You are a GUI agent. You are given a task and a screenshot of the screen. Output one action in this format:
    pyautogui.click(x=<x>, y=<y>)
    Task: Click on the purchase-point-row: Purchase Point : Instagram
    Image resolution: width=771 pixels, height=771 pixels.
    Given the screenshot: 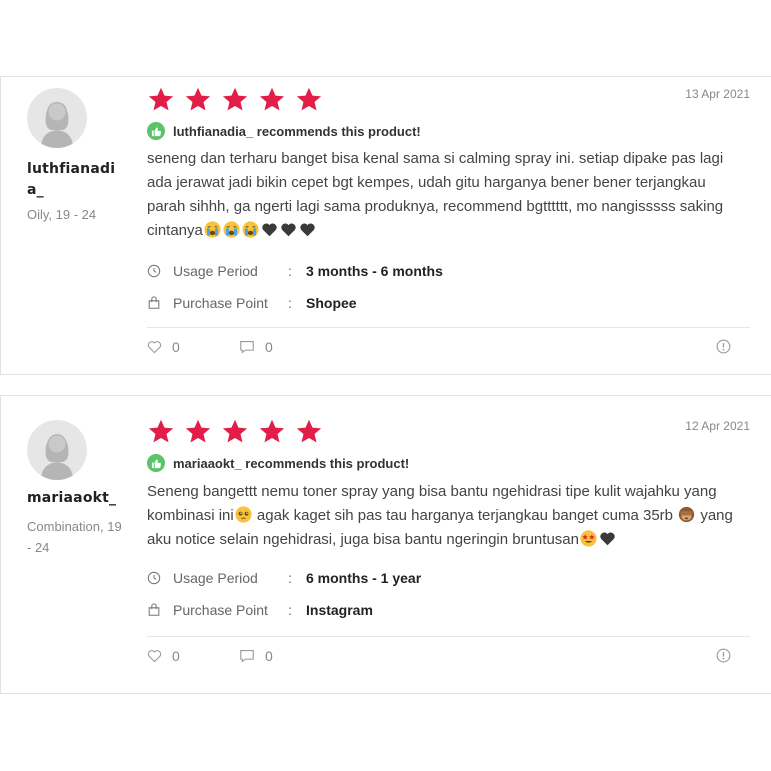 What is the action you would take?
    pyautogui.click(x=260, y=610)
    